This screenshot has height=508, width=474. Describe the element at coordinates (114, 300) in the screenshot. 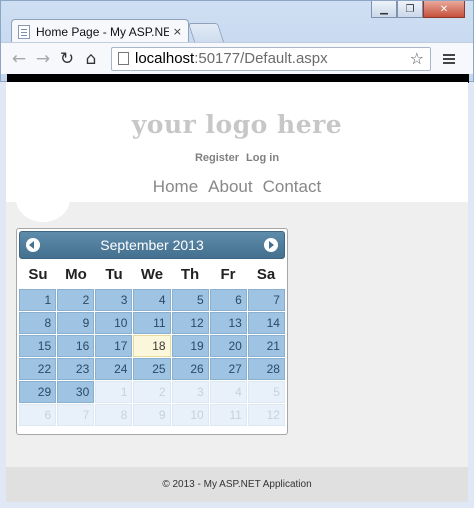

I see `day-cell: 3` at that location.